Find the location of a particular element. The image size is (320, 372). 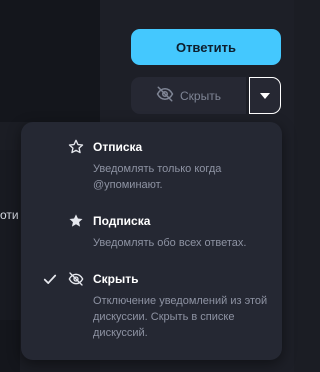

star-outline-icon is located at coordinates (76, 147).